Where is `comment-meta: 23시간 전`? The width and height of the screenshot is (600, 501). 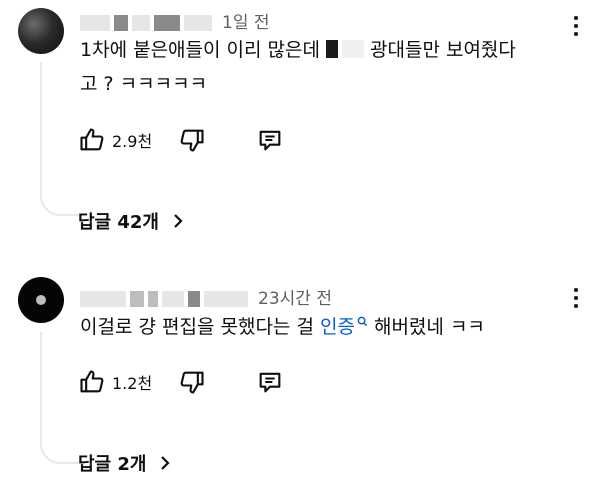
comment-meta: 23시간 전 is located at coordinates (206, 296).